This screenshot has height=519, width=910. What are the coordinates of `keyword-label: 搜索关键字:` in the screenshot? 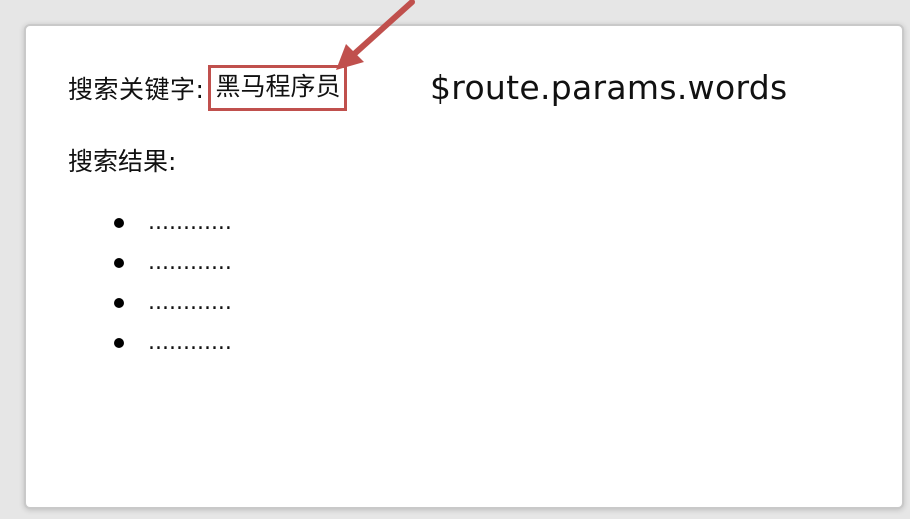 It's located at (136, 89).